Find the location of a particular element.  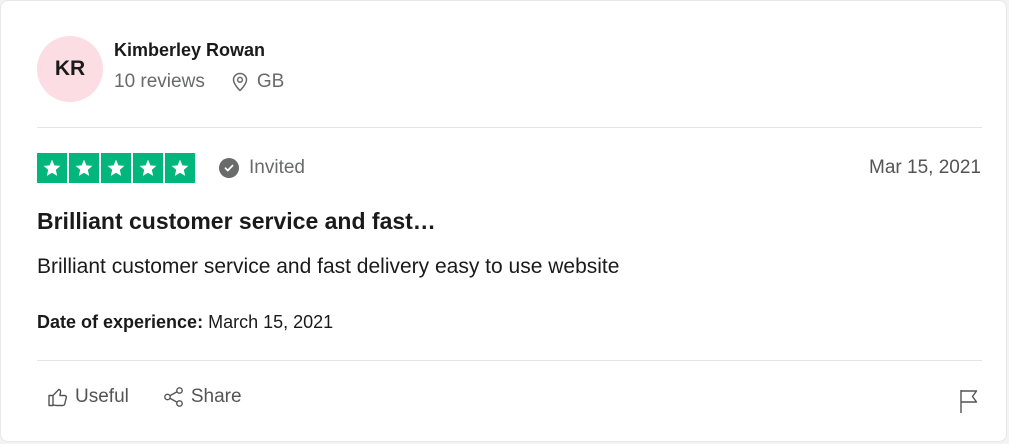

report-button is located at coordinates (969, 403).